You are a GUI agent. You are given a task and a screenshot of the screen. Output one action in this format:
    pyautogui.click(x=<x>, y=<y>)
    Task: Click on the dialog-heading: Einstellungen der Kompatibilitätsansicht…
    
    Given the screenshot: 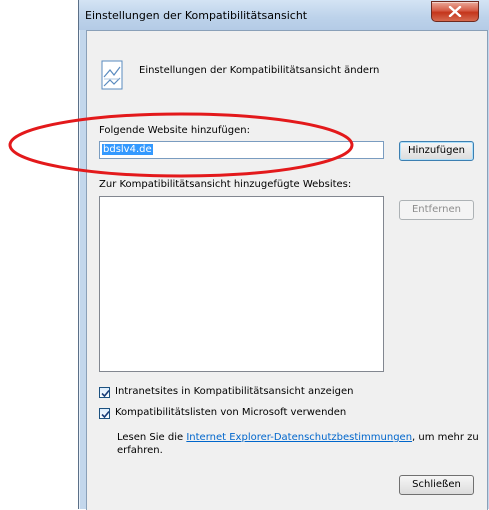 What is the action you would take?
    pyautogui.click(x=259, y=70)
    